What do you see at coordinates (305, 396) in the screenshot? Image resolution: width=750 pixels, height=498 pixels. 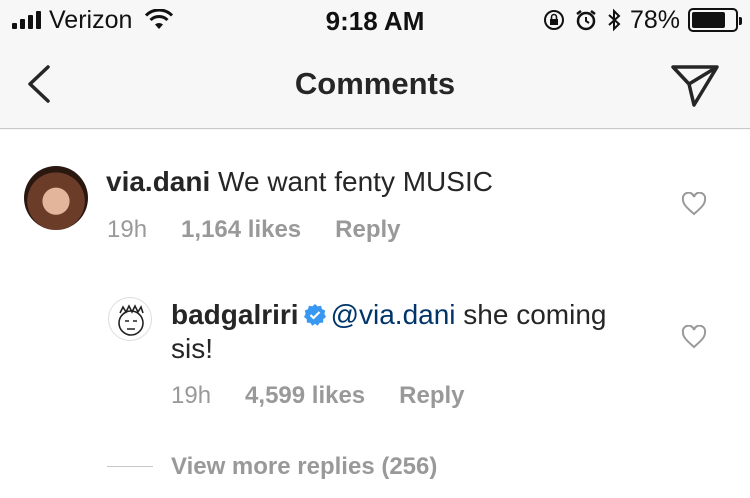 I see `likes-count-link: 4,599 likes` at bounding box center [305, 396].